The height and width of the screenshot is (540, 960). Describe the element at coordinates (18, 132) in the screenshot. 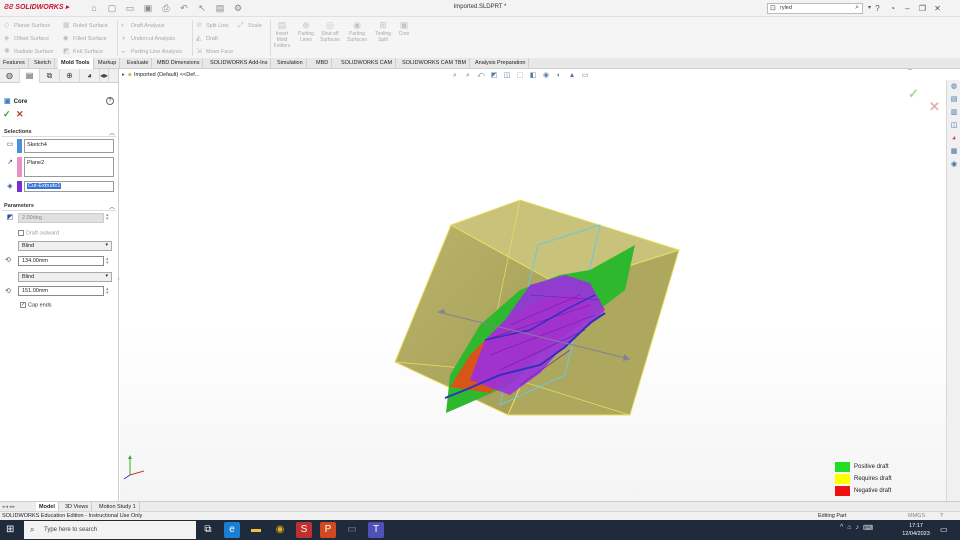

I see `selections-header: Selections` at that location.